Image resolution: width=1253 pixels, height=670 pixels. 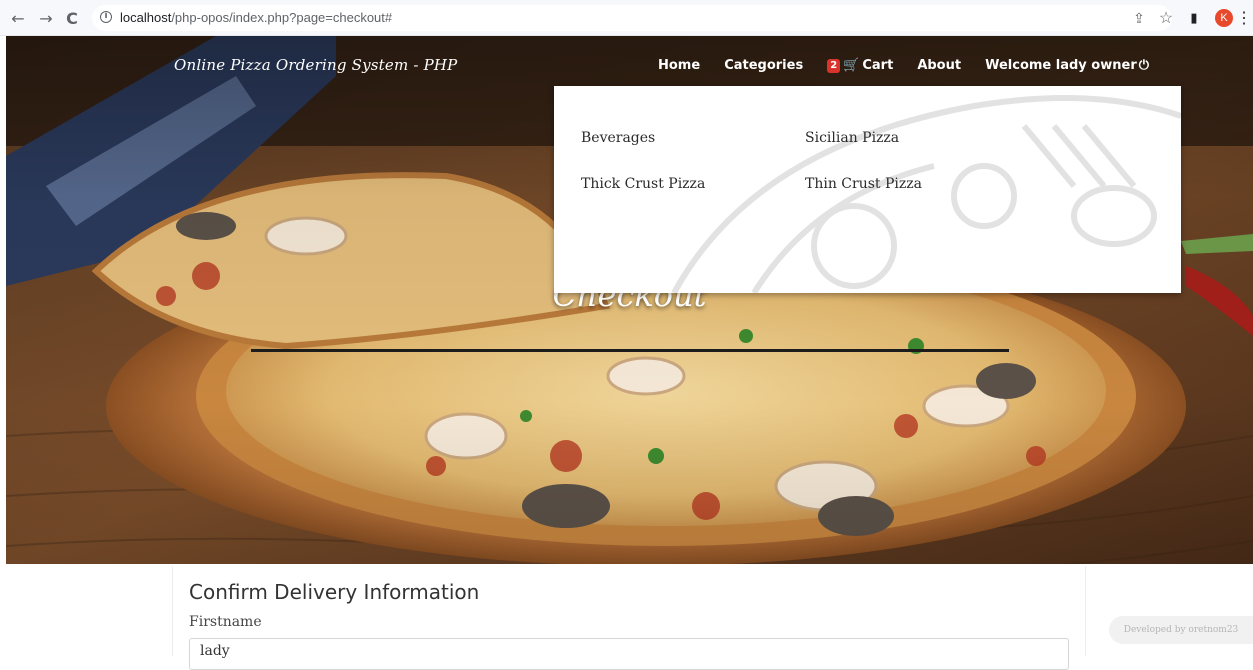 I want to click on welcome-label: Welcome lady owner, so click(x=1061, y=65).